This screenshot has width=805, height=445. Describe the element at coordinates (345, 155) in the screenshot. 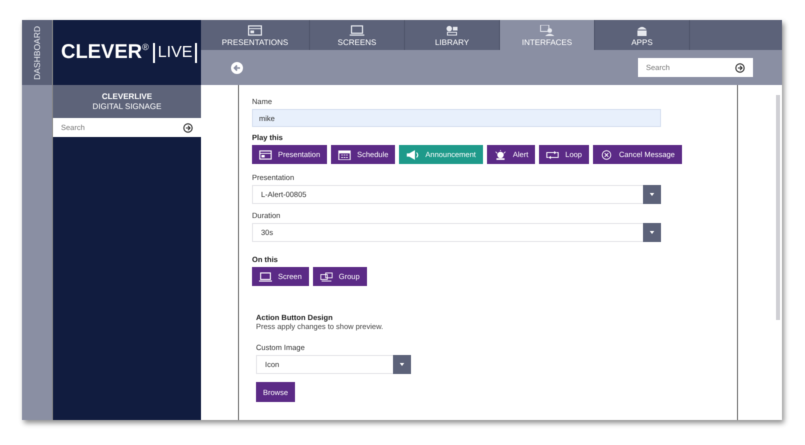

I see `calendar-icon` at that location.